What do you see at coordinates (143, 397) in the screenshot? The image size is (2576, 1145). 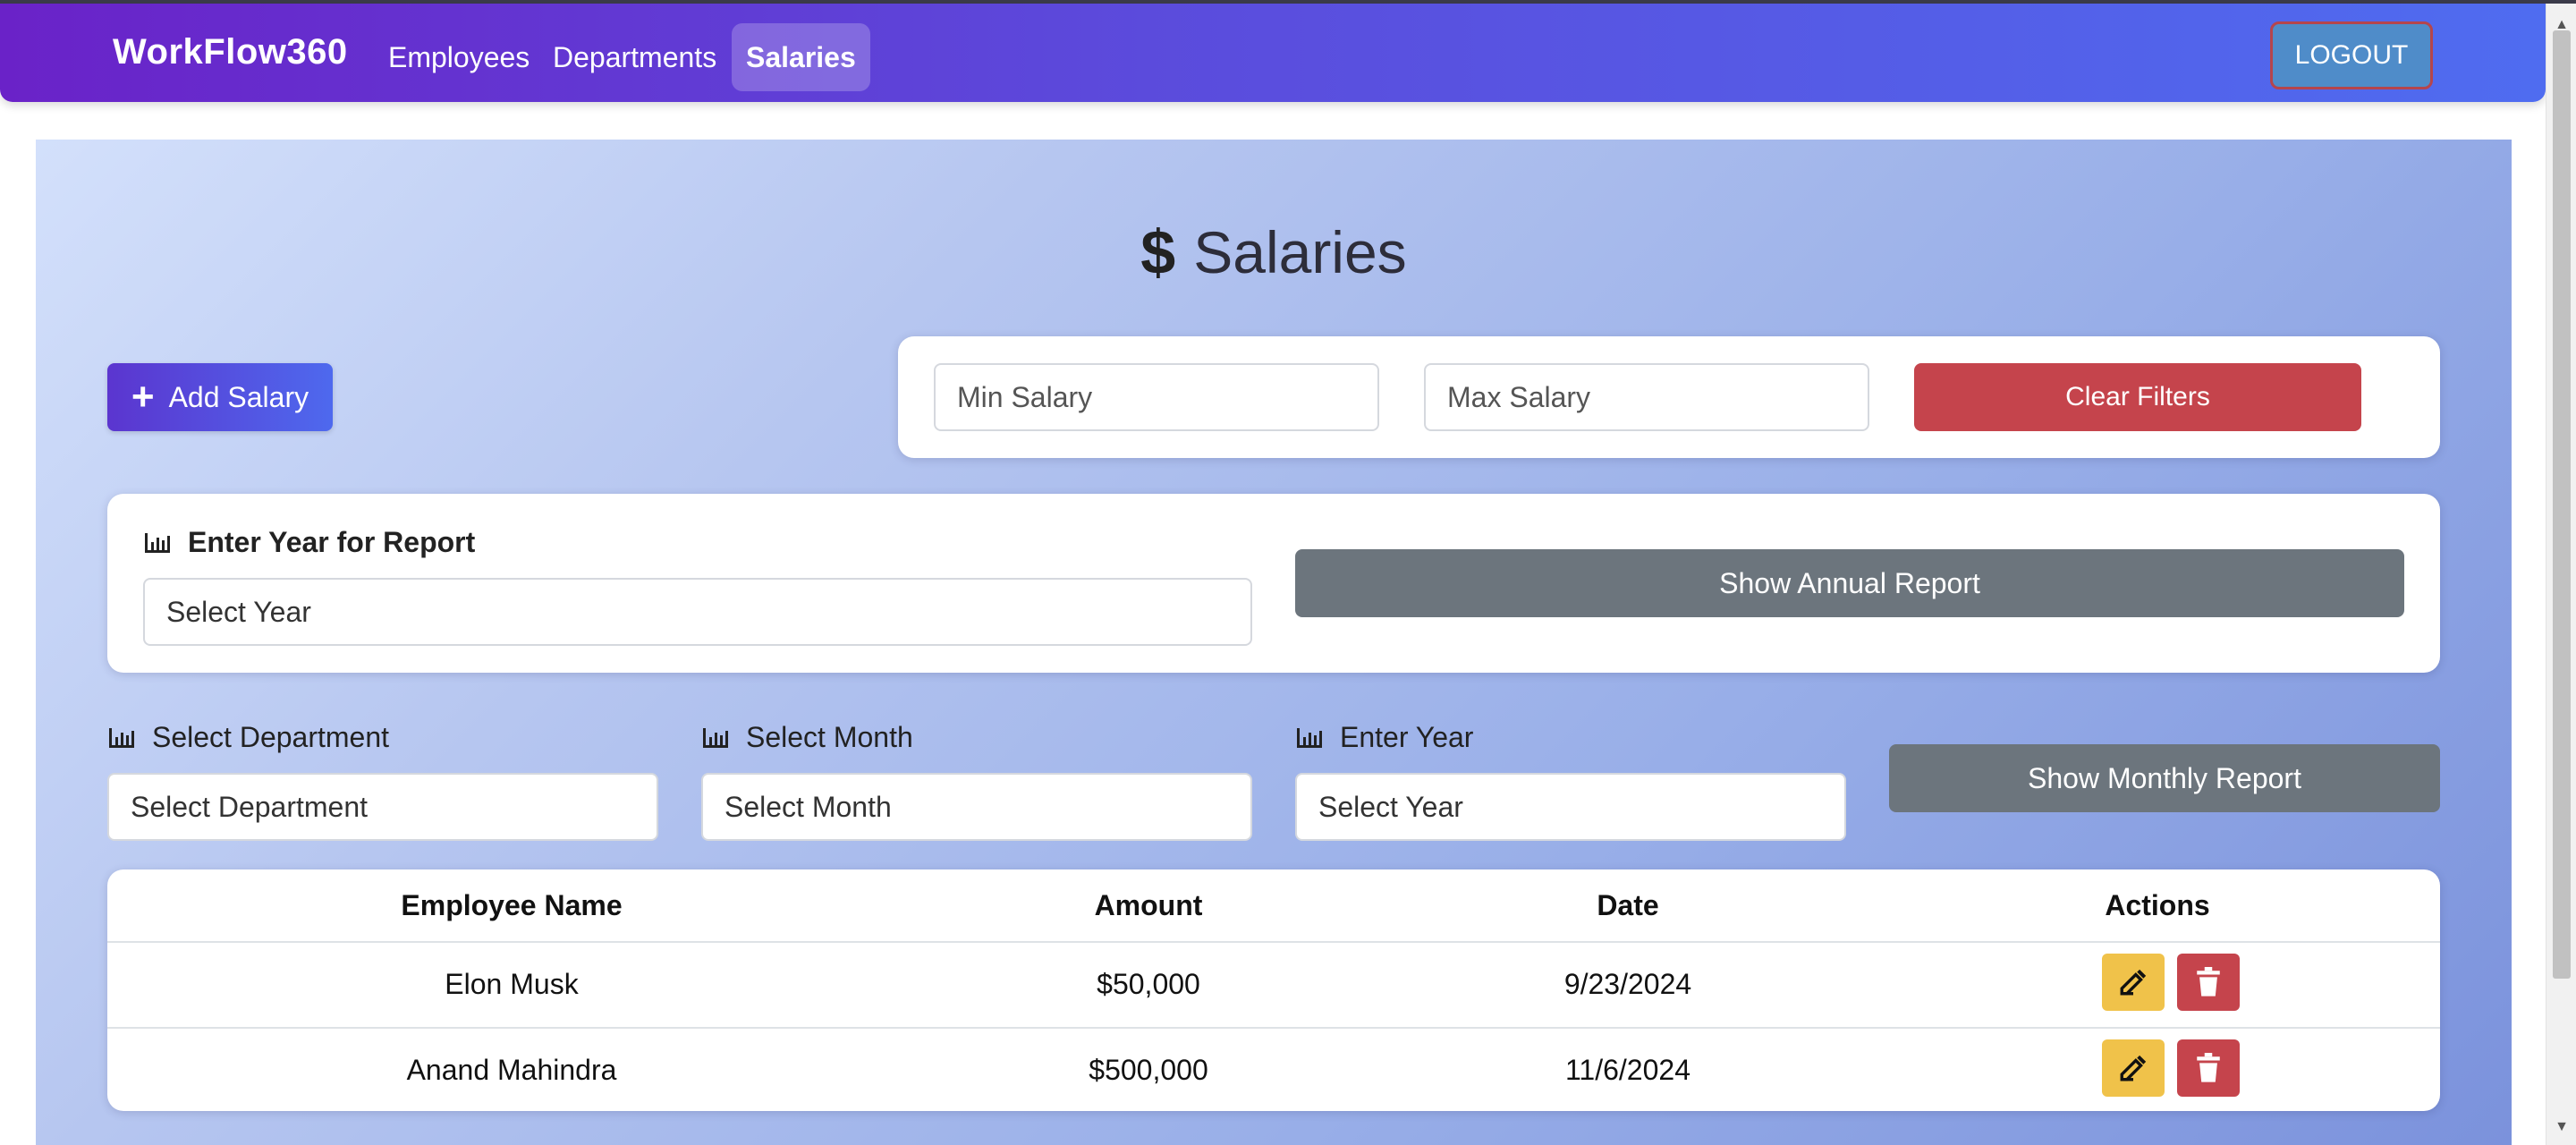 I see `plus-icon: +` at bounding box center [143, 397].